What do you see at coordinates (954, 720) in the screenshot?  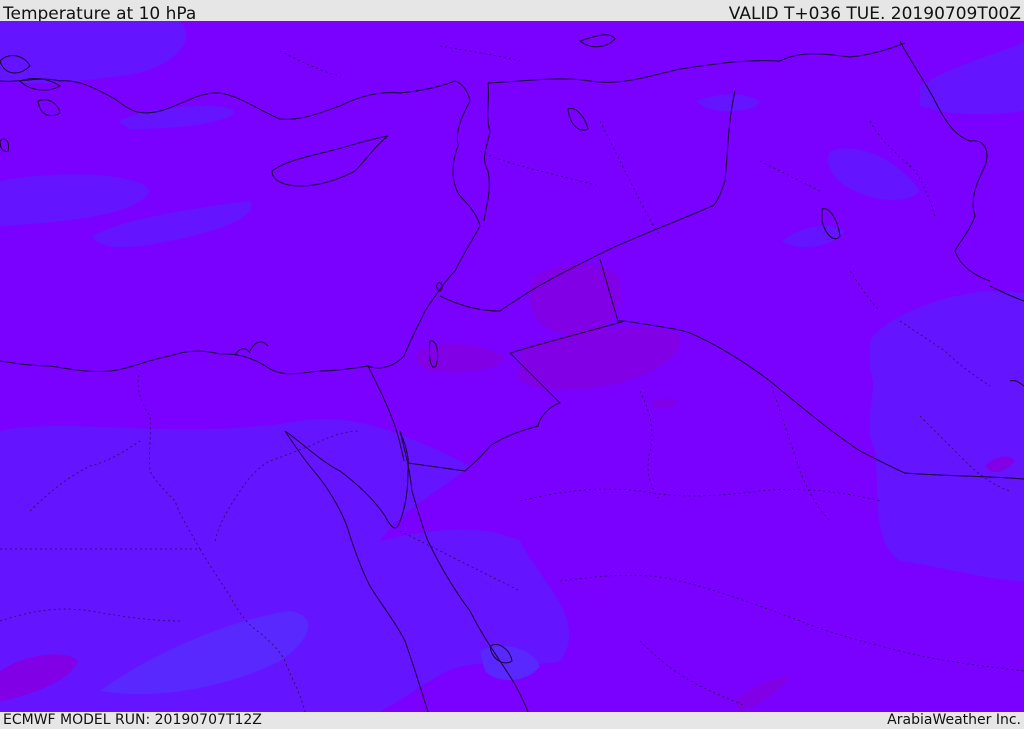 I see `credit-label: ArabiaWeather Inc.` at bounding box center [954, 720].